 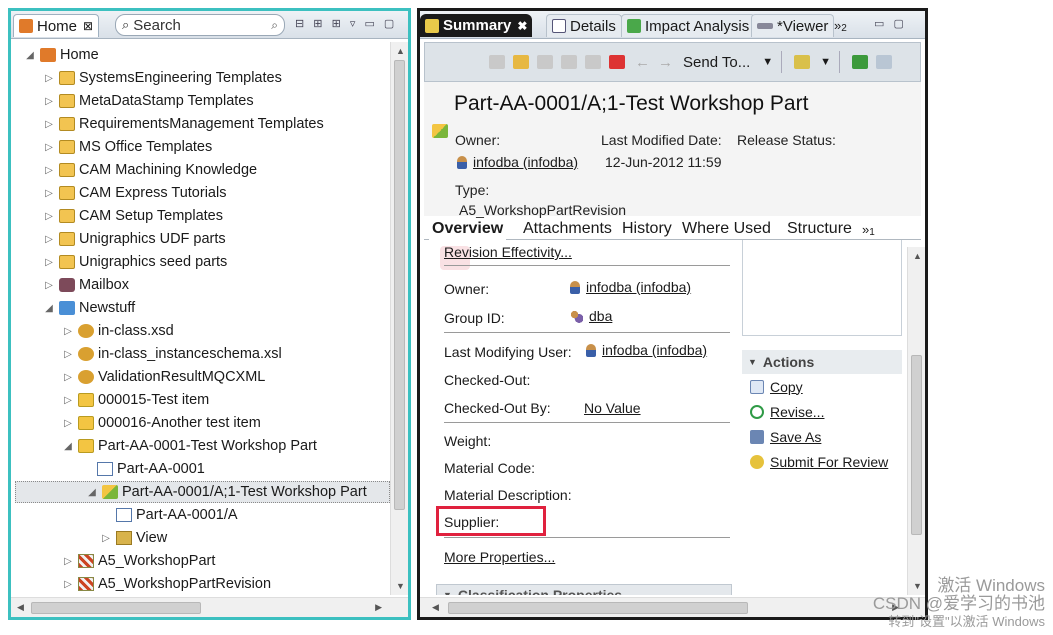 What do you see at coordinates (146, 354) in the screenshot?
I see `tree-item: ▷ in-class_instanceschema.xsl` at bounding box center [146, 354].